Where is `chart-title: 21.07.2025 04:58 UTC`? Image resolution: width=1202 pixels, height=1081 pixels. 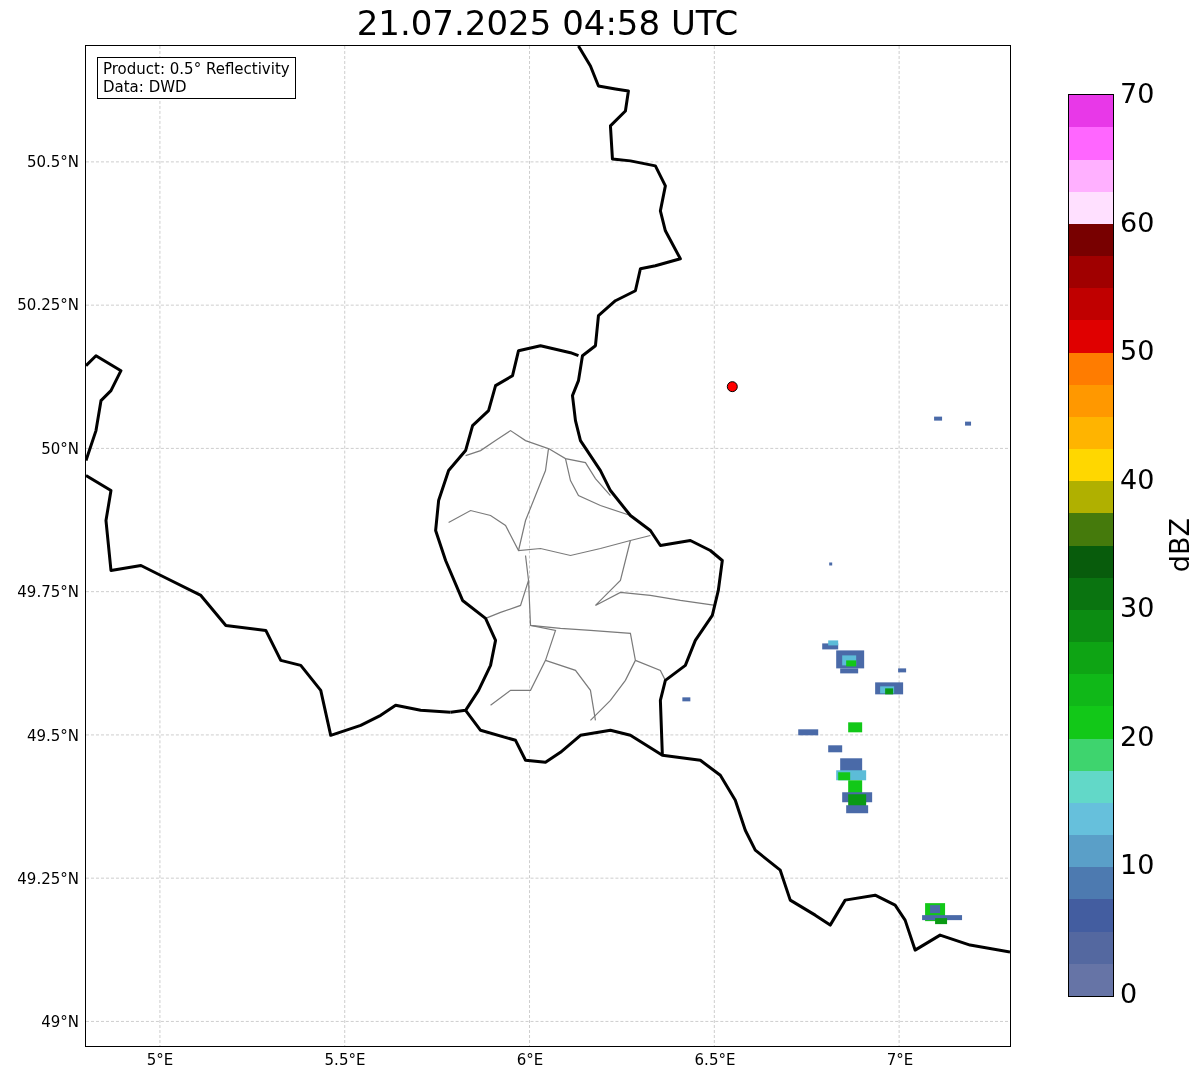 chart-title: 21.07.2025 04:58 UTC is located at coordinates (547, 22).